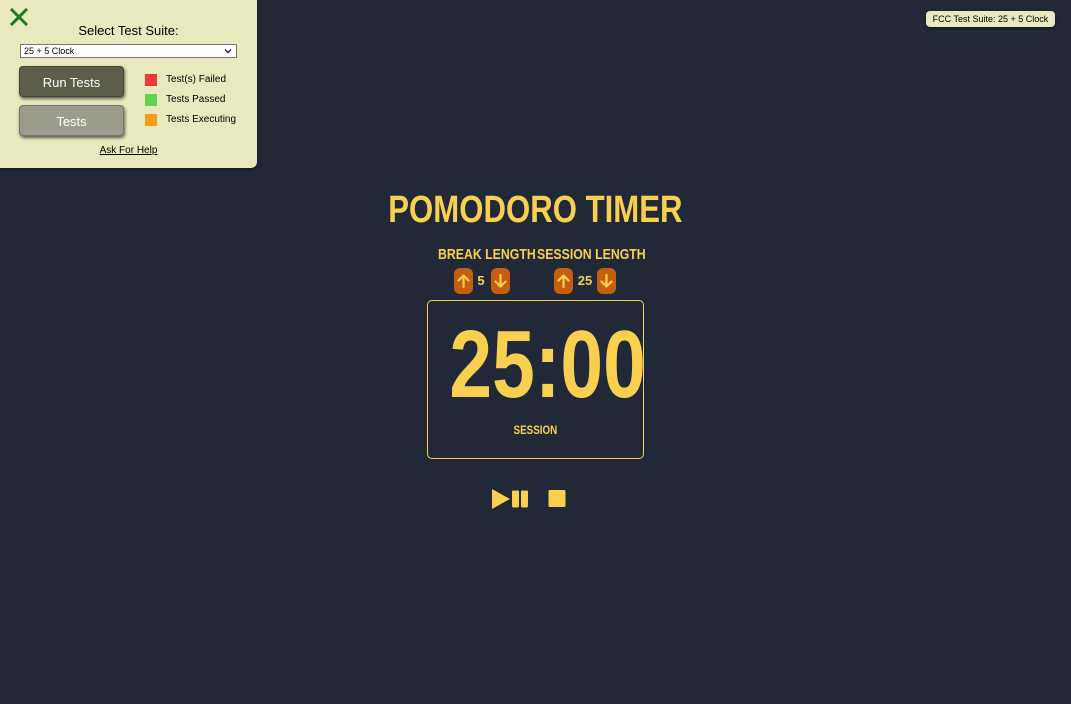 Image resolution: width=1071 pixels, height=704 pixels. Describe the element at coordinates (557, 499) in the screenshot. I see `reset-icon` at that location.